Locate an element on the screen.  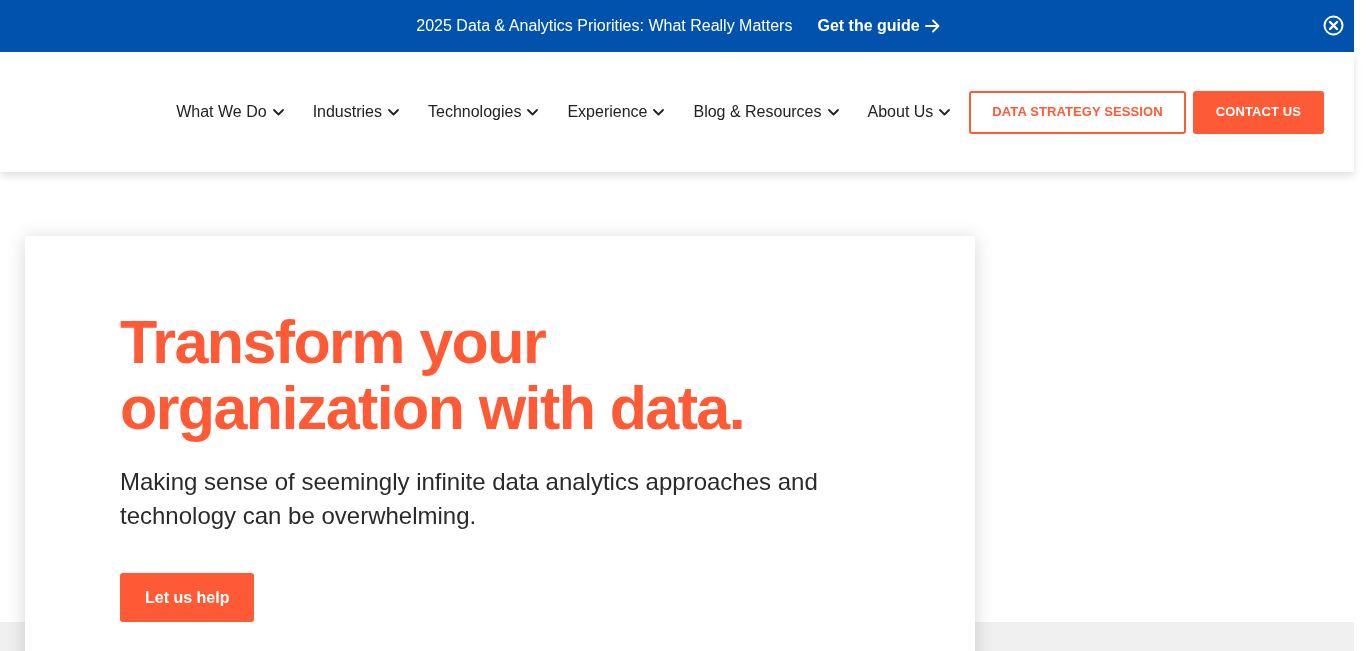
hero-description: Making sense of seemingly infinite data analytics approaches and technology can be overwhelming. is located at coordinates (469, 499).